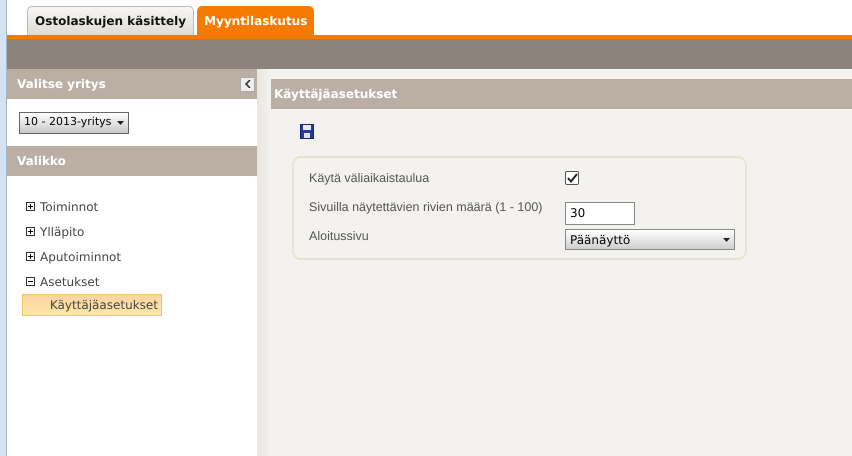  I want to click on save-icon, so click(307, 131).